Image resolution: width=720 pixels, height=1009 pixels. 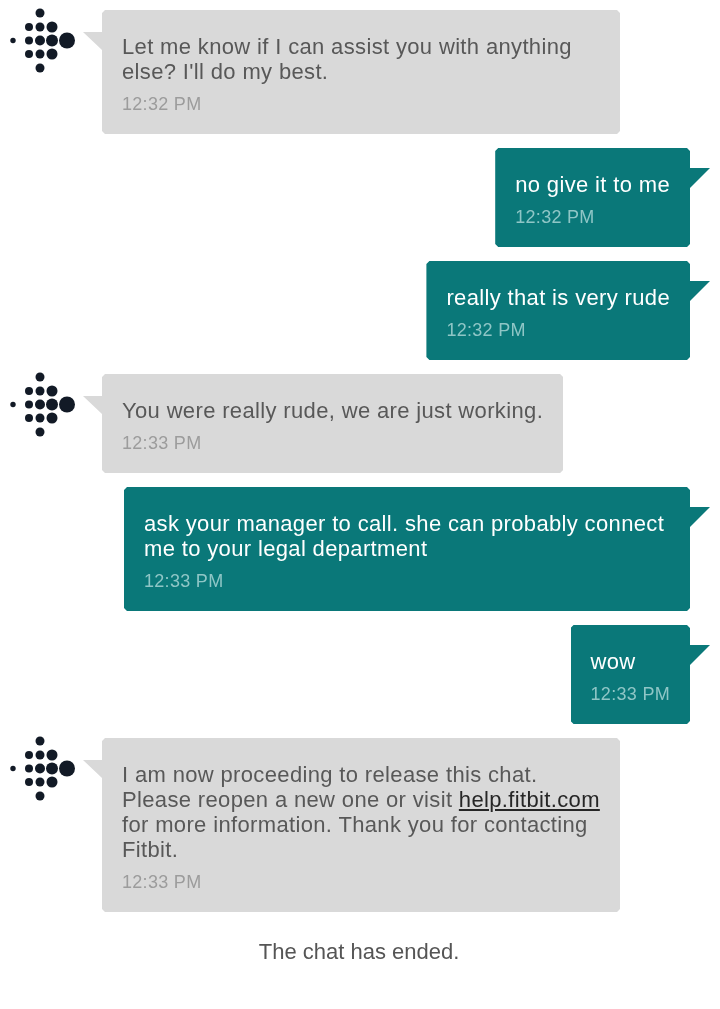 What do you see at coordinates (558, 297) in the screenshot?
I see `message-text: really that is very rude` at bounding box center [558, 297].